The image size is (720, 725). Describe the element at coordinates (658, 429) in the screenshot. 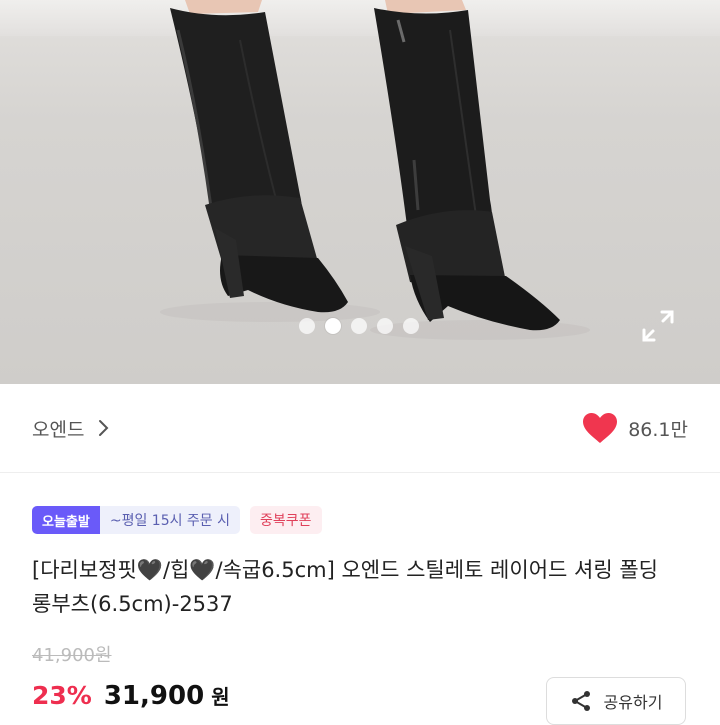

I see `like-count: 86.1만` at that location.